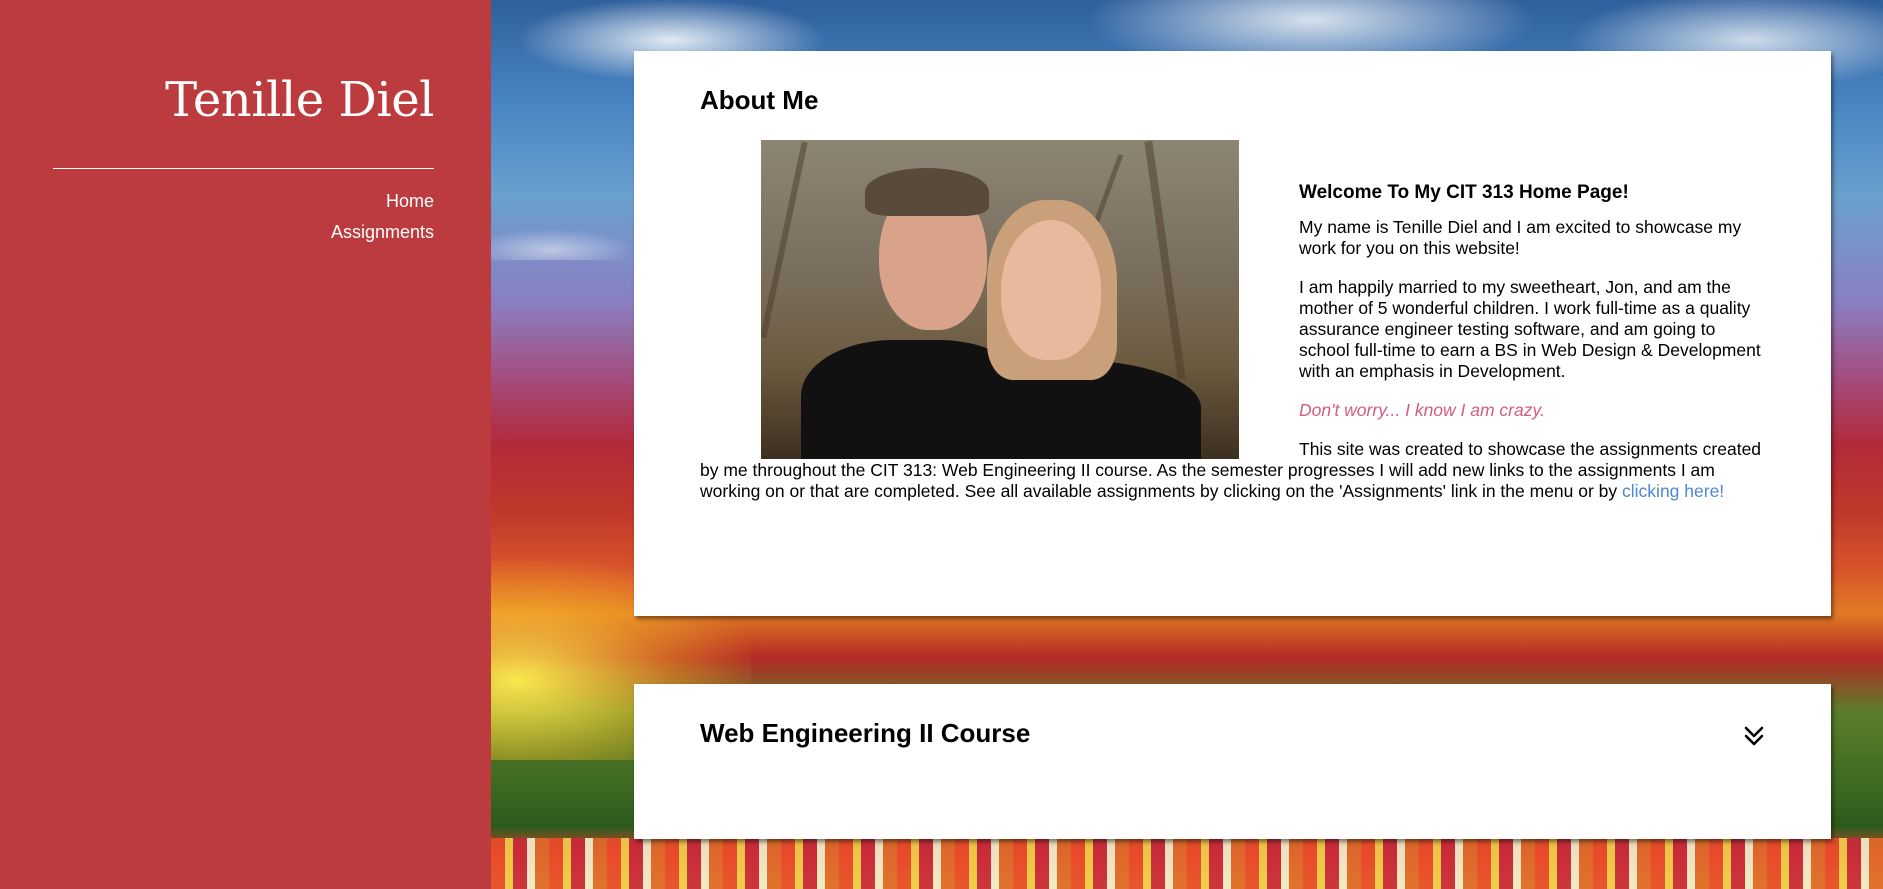 This screenshot has width=1883, height=889. I want to click on site-title: Tenille Diel, so click(299, 100).